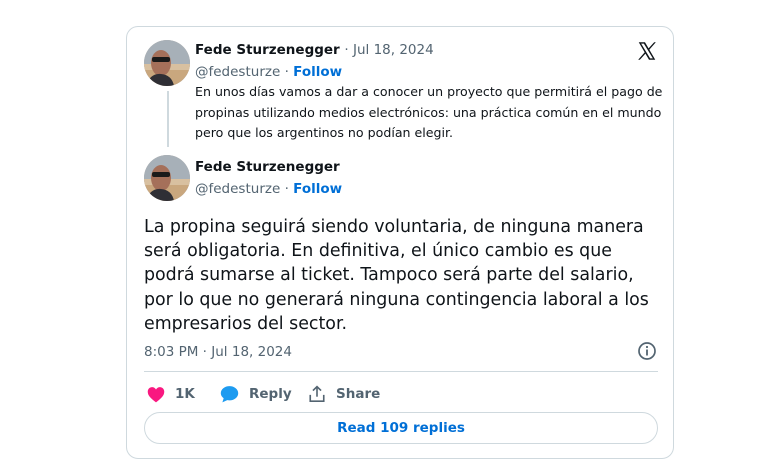 The height and width of the screenshot is (468, 781). Describe the element at coordinates (229, 394) in the screenshot. I see `reply-bubble-icon` at that location.